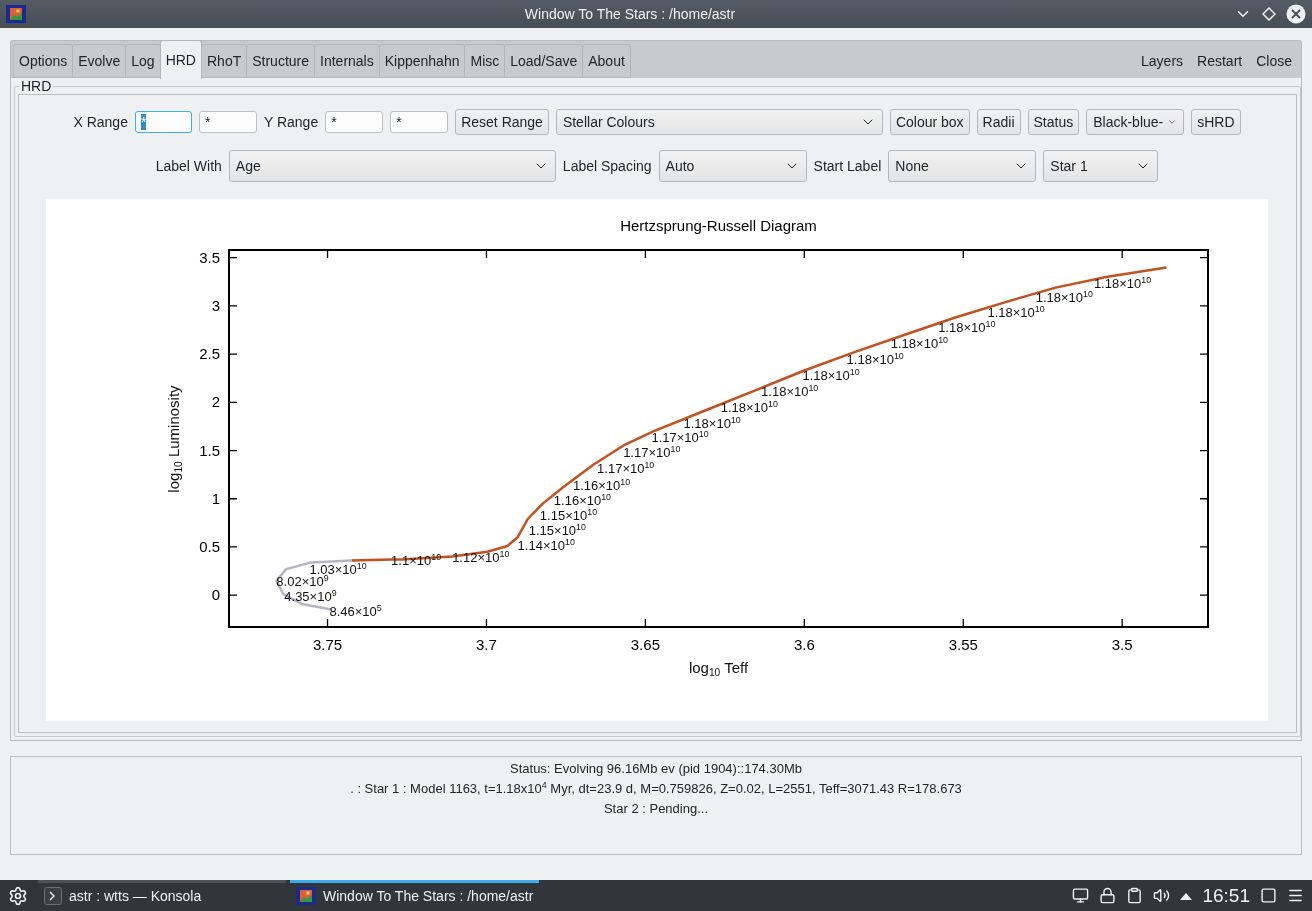  What do you see at coordinates (224, 61) in the screenshot?
I see `tab: RhoT` at bounding box center [224, 61].